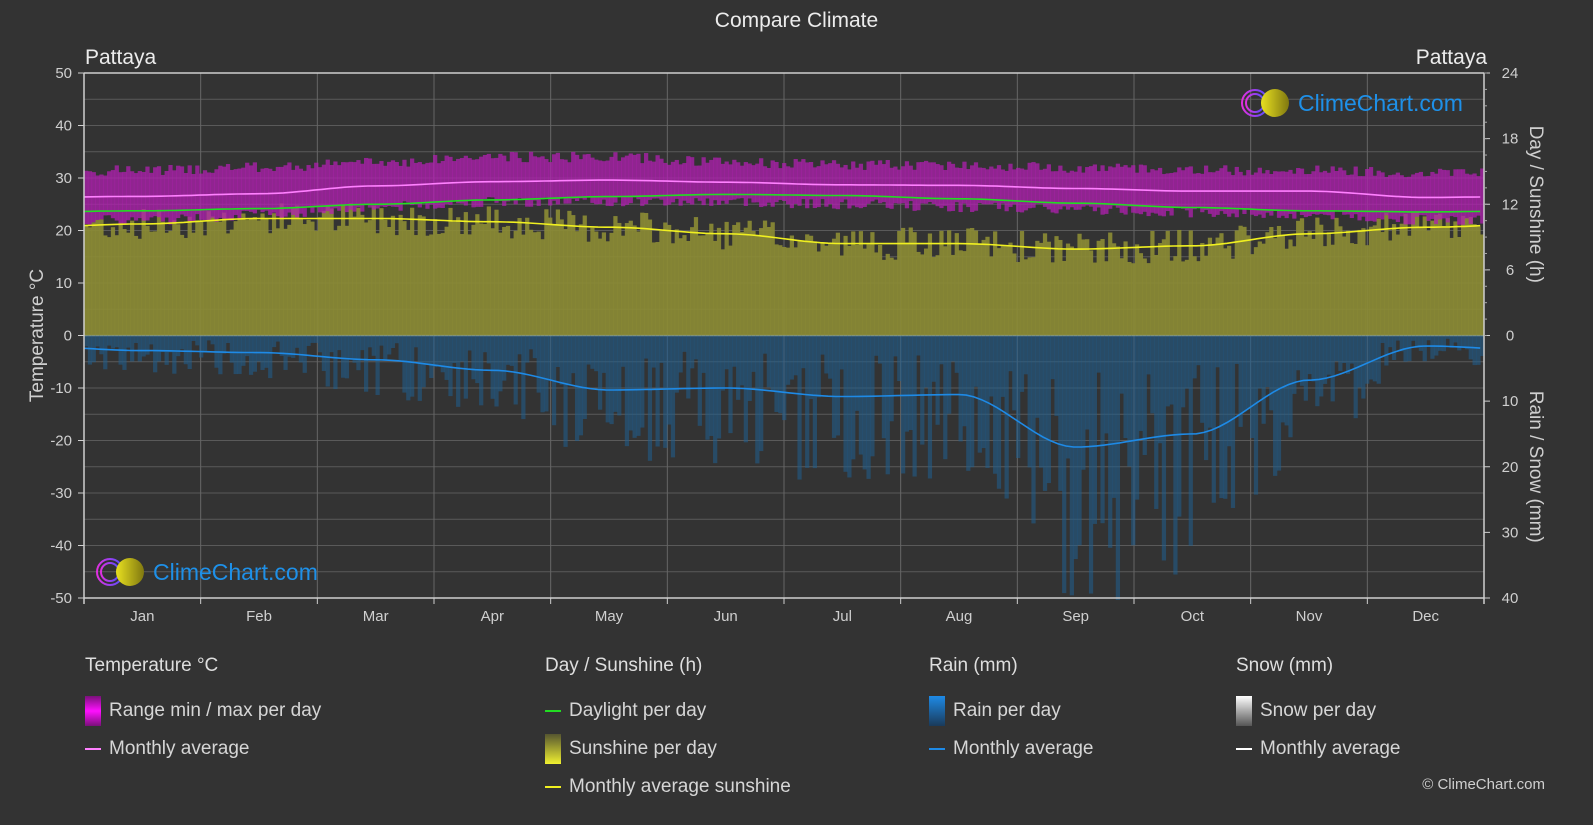 The width and height of the screenshot is (1593, 825). What do you see at coordinates (1425, 616) in the screenshot?
I see `x-tick-label: Dec` at bounding box center [1425, 616].